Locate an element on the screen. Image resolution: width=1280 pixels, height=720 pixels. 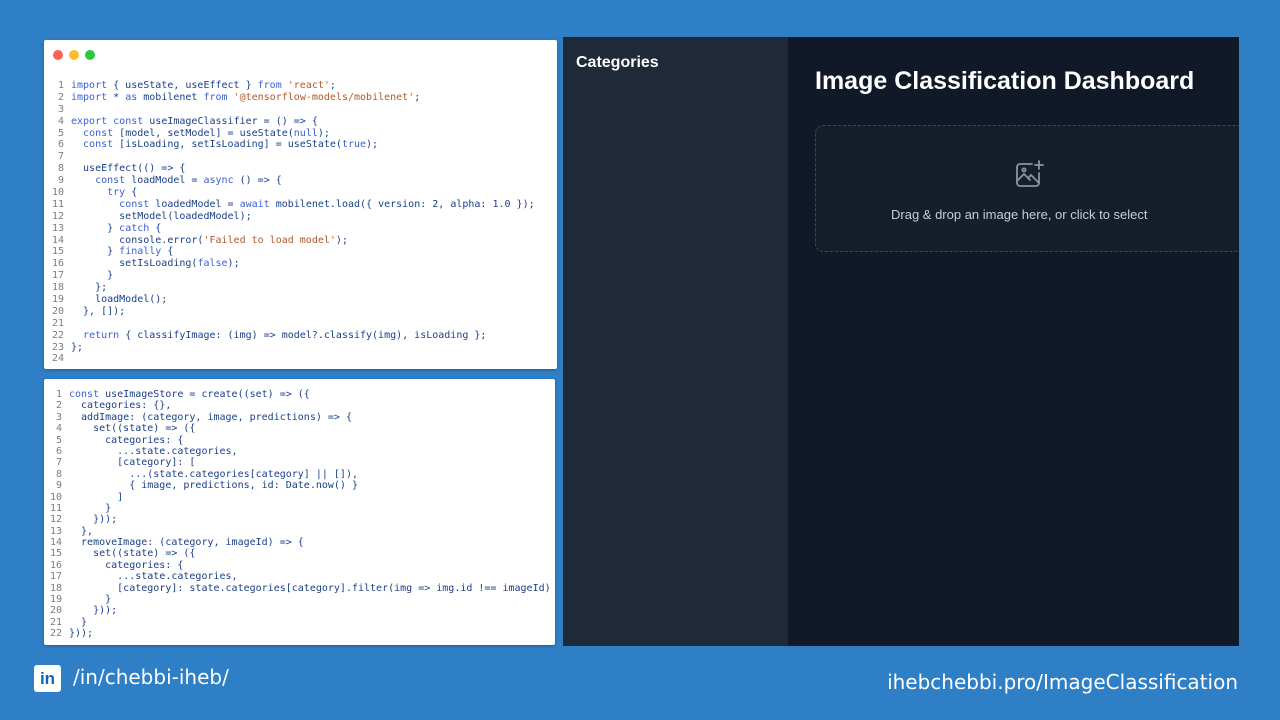
line-number: 12 is located at coordinates (57, 216).